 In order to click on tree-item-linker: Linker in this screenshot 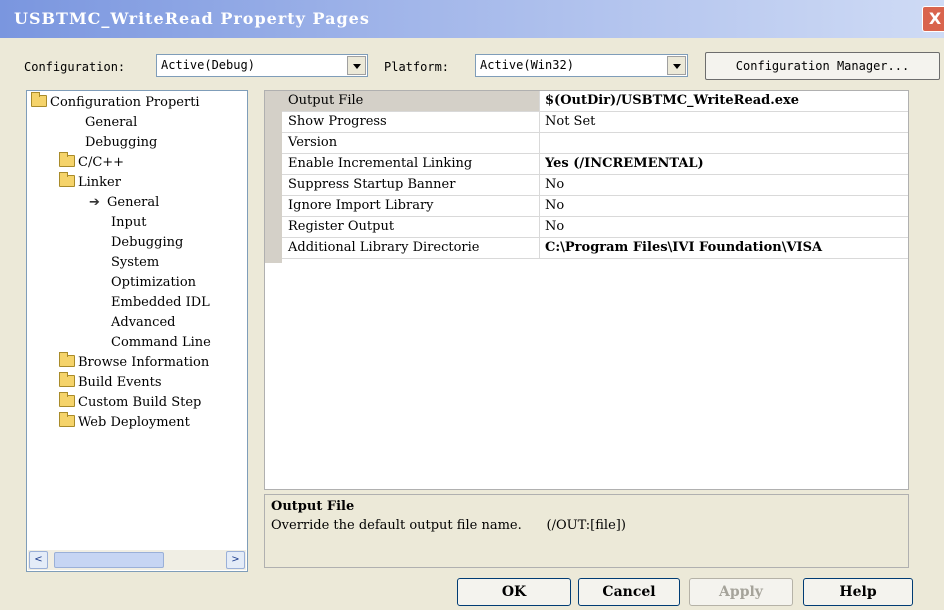, I will do `click(90, 182)`.